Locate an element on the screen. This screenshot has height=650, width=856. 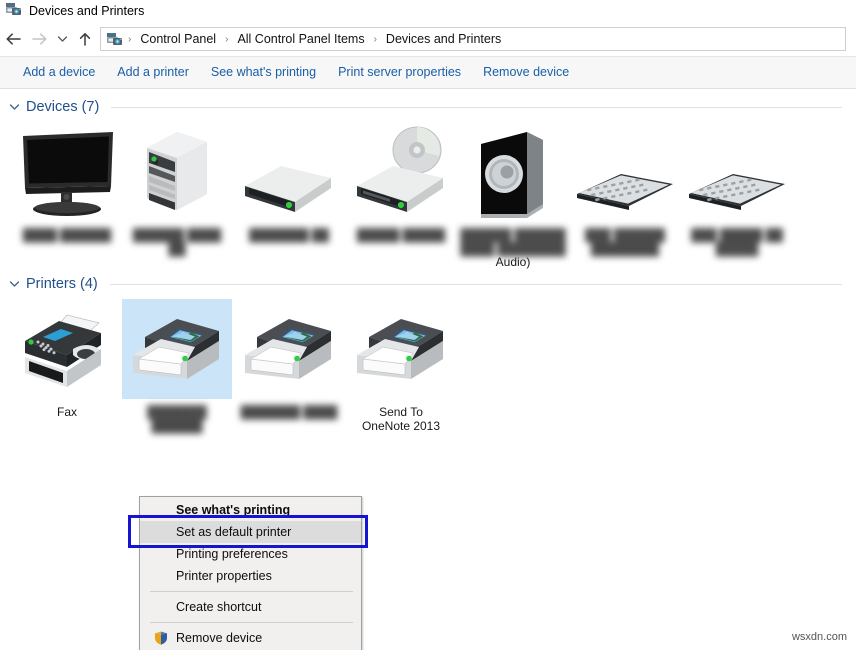
external-drive-icon is located at coordinates (289, 172).